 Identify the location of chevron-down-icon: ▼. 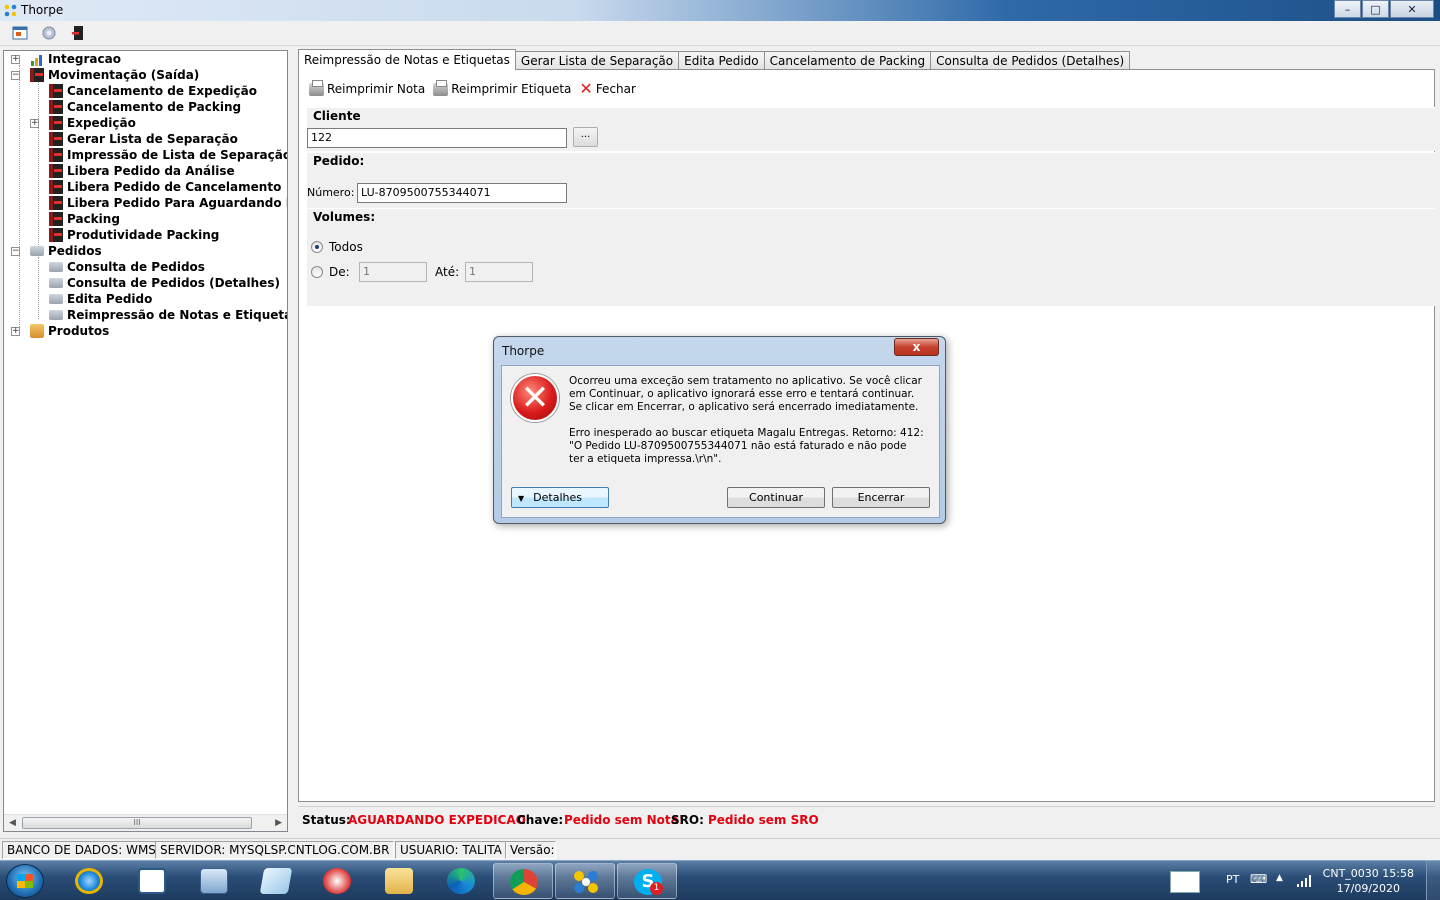
(521, 498).